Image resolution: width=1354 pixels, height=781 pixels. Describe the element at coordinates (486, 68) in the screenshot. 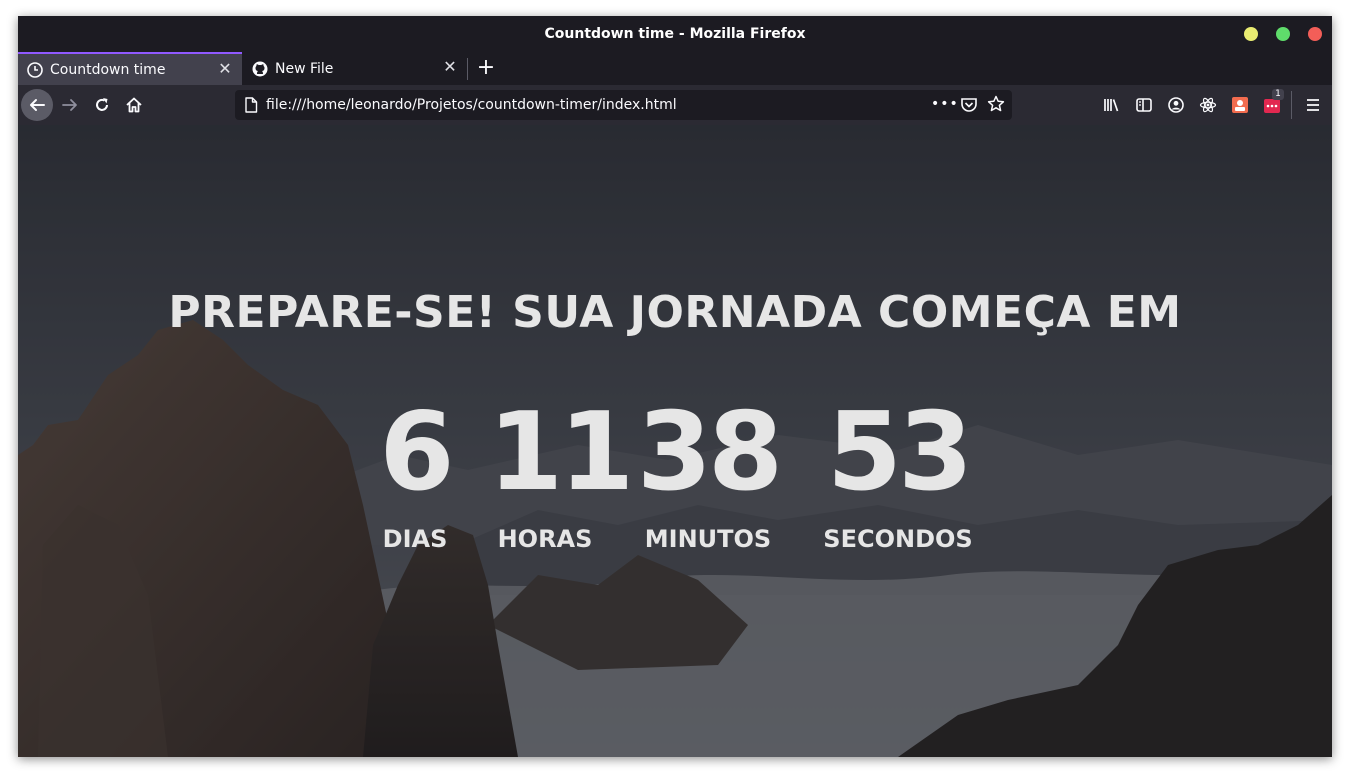

I see `new-tab-button: +` at that location.